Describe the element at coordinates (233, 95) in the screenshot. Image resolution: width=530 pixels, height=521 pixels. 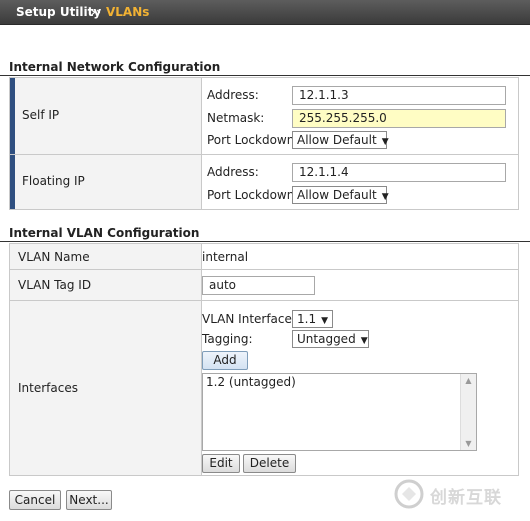
I see `self-ip-address-label: Address:` at that location.